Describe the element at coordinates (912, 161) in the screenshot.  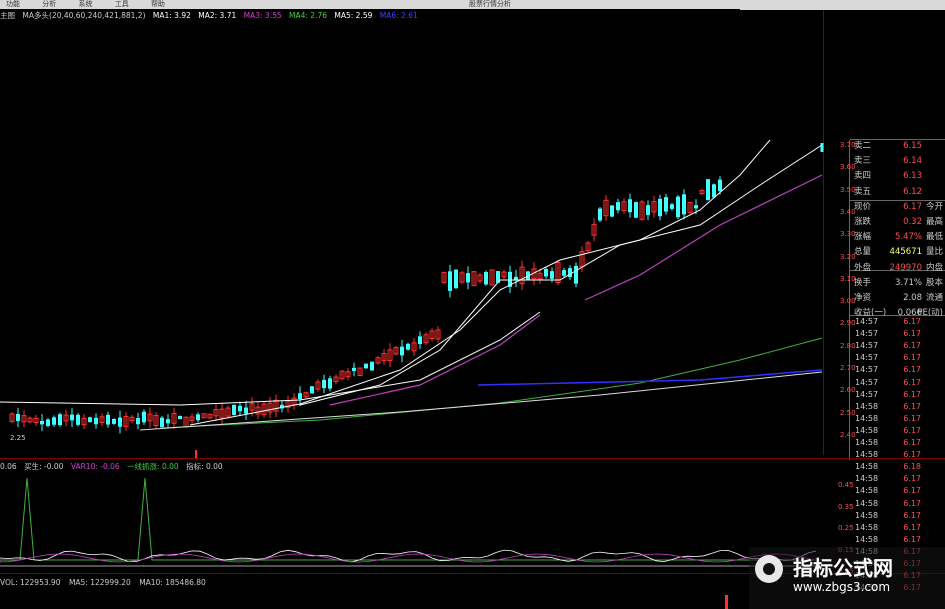
I see `quote-value: 6.14` at that location.